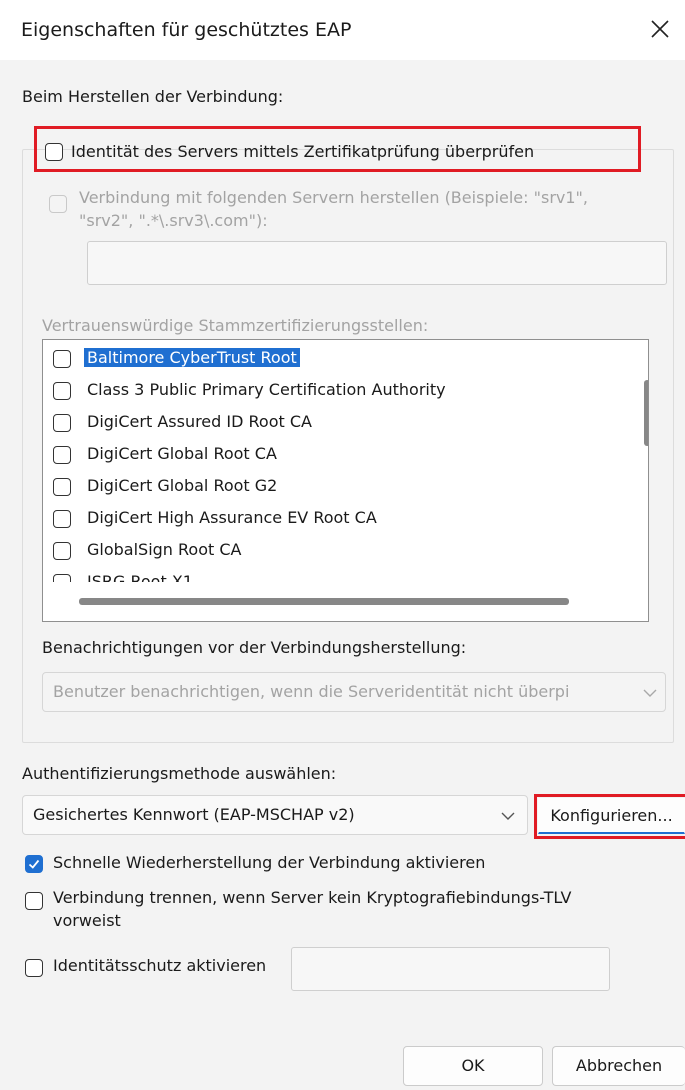 The width and height of the screenshot is (685, 1090). I want to click on identity-privacy-input, so click(450, 969).